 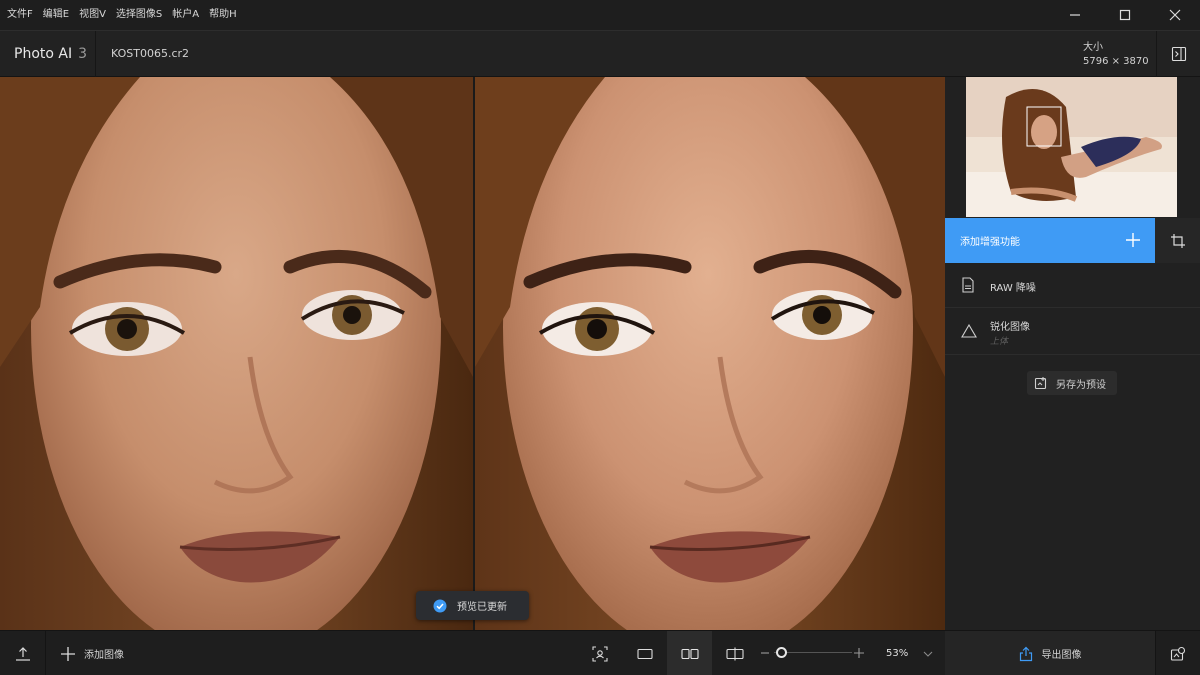 I want to click on toolbar-divider, so click(x=45, y=653).